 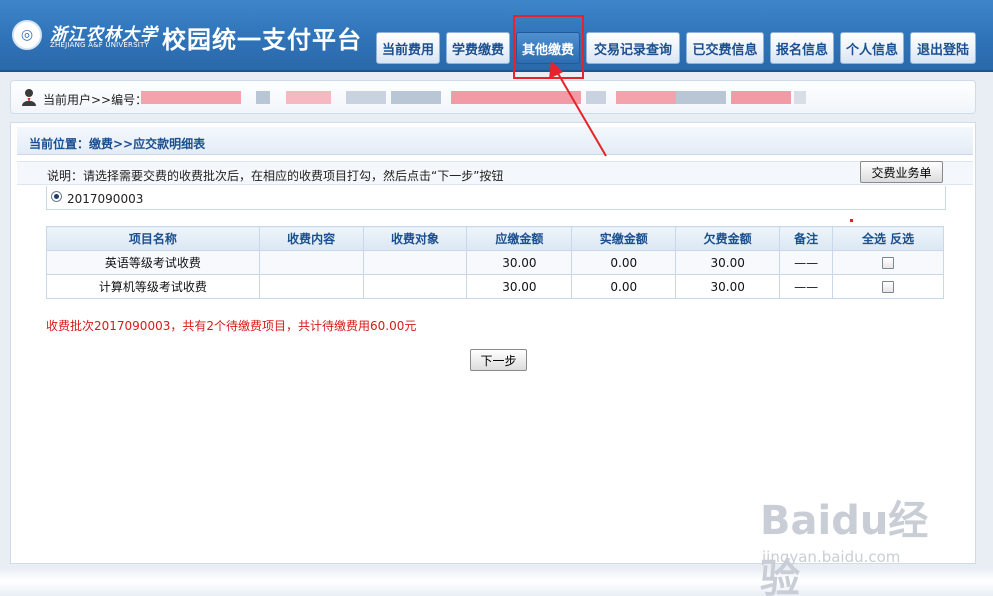 I want to click on watermark-main: Baidu经验, so click(x=844, y=547).